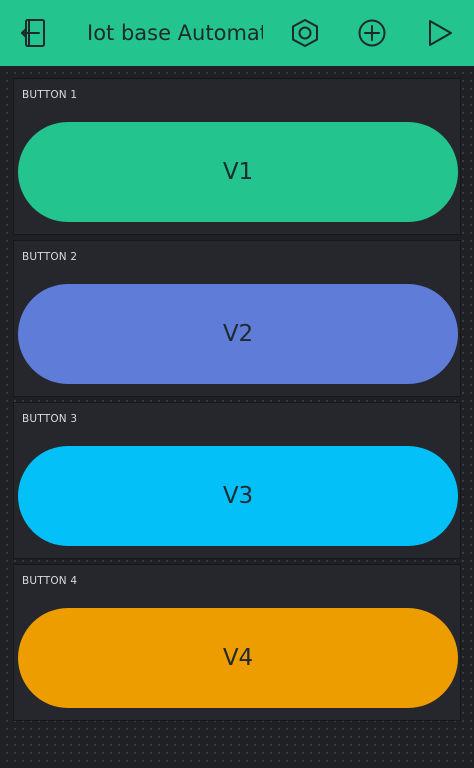  Describe the element at coordinates (238, 658) in the screenshot. I see `virtual-pin-button-v4: V4` at that location.